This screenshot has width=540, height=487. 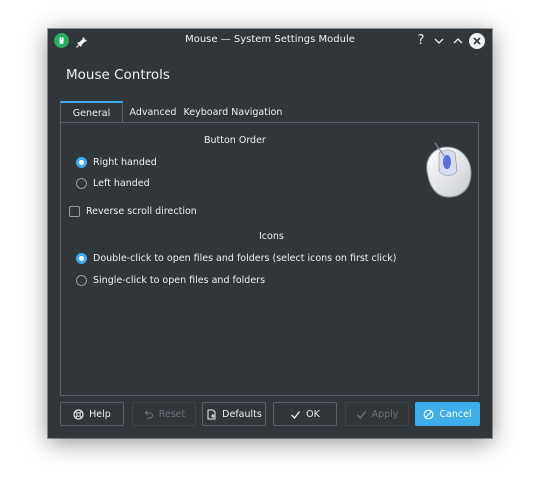 I want to click on cancel-button: Cancel, so click(x=447, y=414).